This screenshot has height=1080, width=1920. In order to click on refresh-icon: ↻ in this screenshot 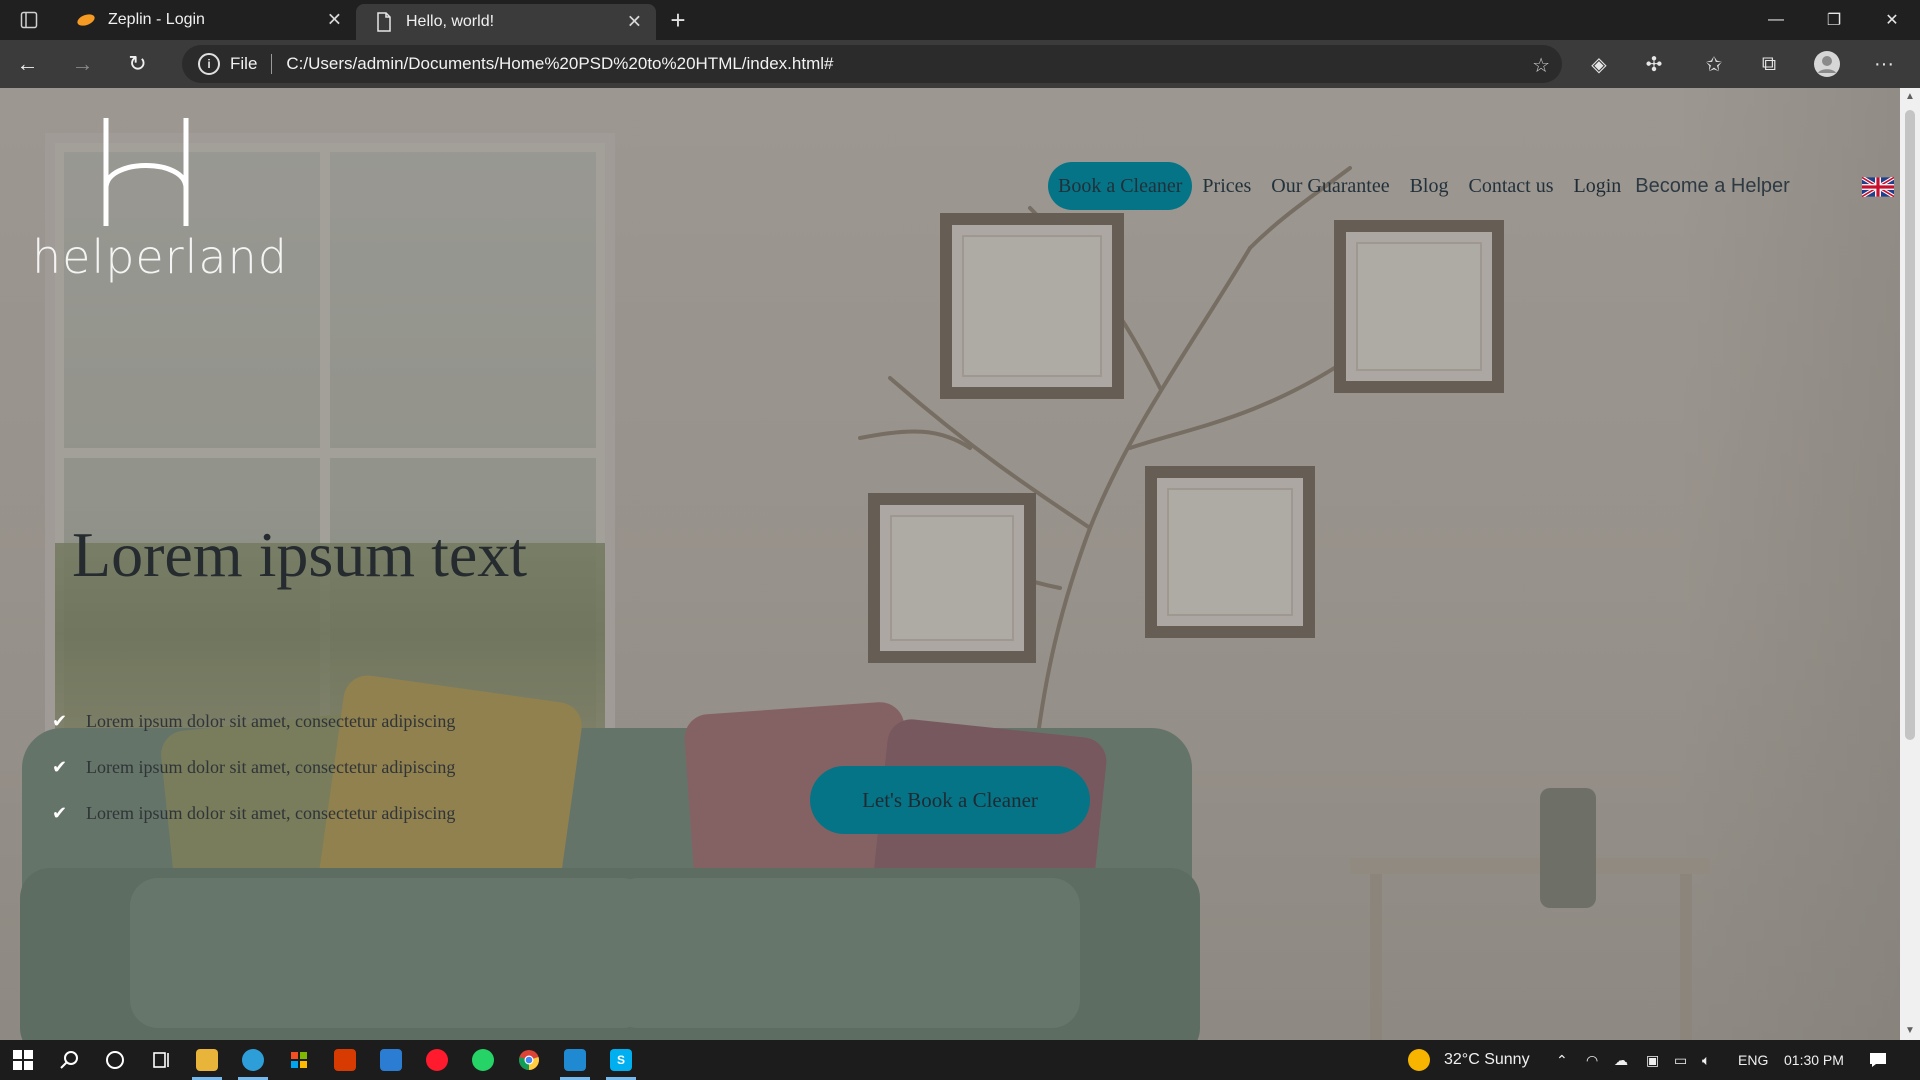, I will do `click(137, 64)`.